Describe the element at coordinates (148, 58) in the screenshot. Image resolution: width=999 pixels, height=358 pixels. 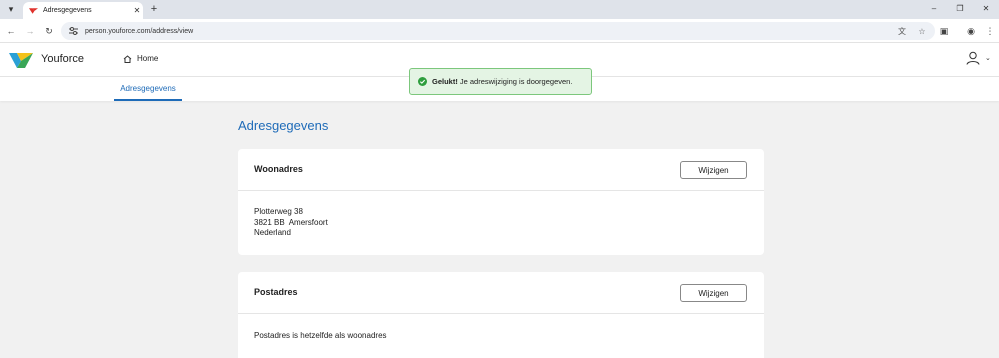
I see `home-label: Home` at that location.